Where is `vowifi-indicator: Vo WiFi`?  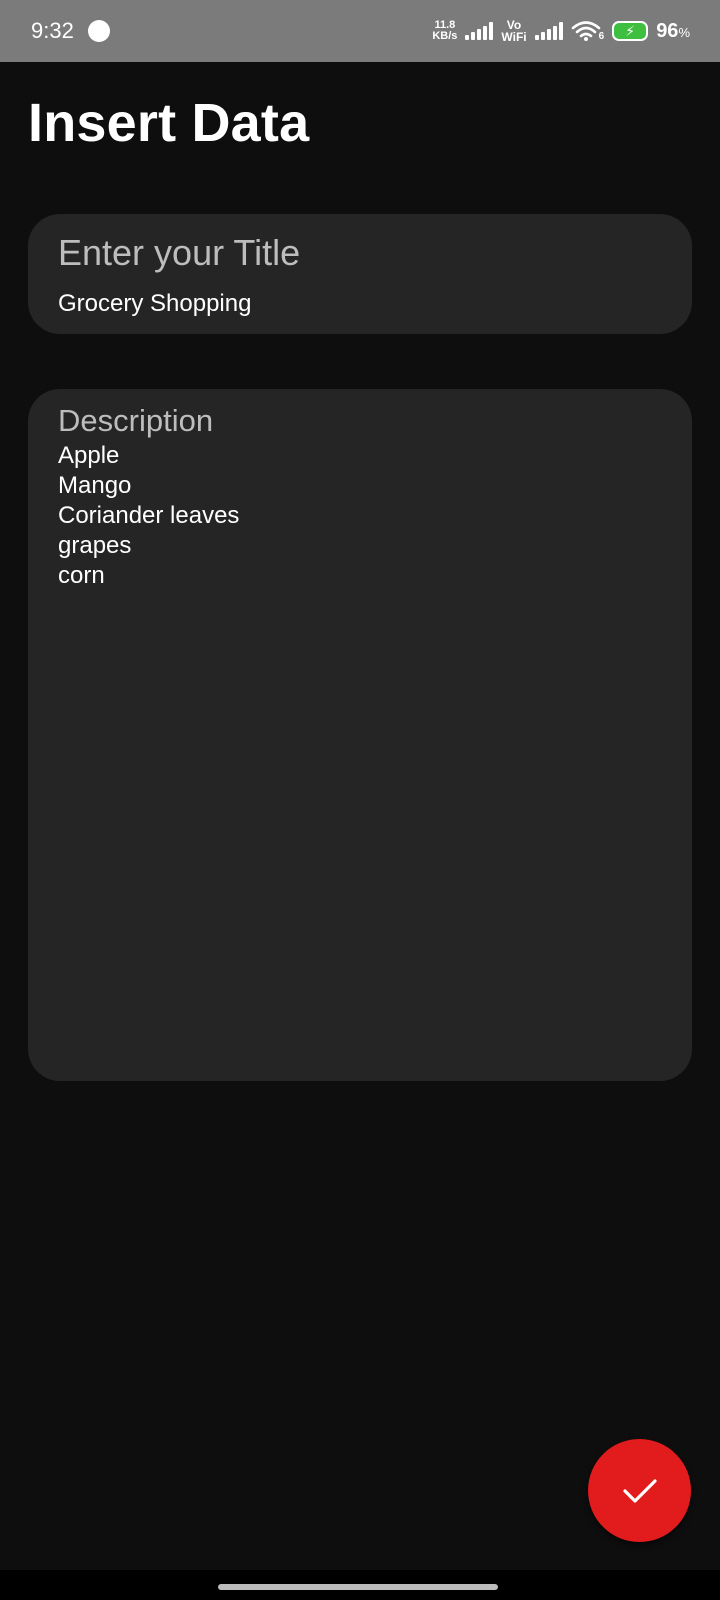 vowifi-indicator: Vo WiFi is located at coordinates (513, 31).